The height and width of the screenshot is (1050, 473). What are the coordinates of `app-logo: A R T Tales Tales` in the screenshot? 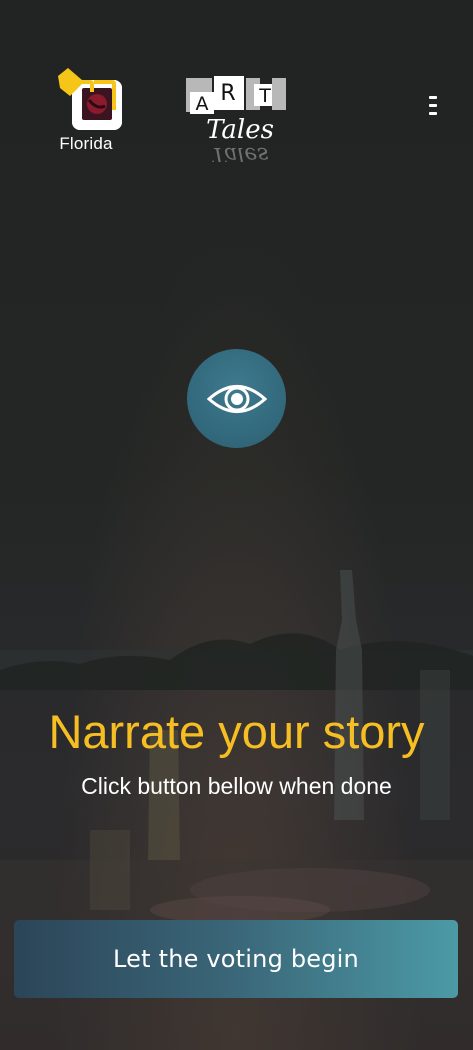 It's located at (236, 120).